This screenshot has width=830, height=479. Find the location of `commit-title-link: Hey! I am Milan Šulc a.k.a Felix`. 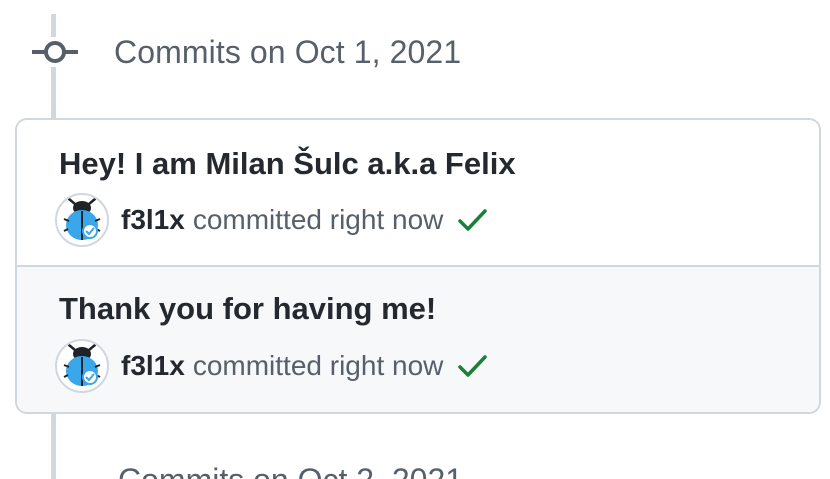

commit-title-link: Hey! I am Milan Šulc a.k.a Felix is located at coordinates (287, 164).